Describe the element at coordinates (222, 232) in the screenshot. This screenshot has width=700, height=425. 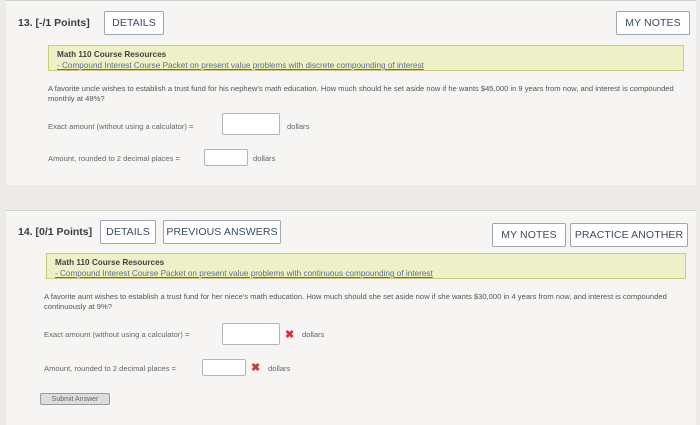
I see `previous-answers-button: PREVIOUS ANSWERS` at that location.